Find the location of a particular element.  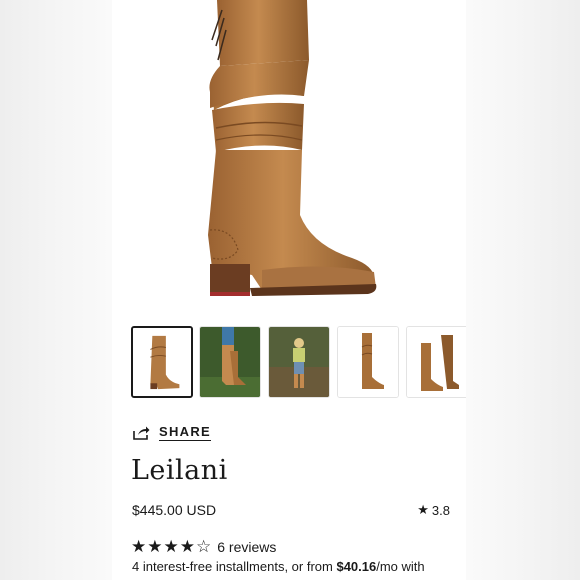

review-stars-row: ★ ★ ★ ★ ☆ 6 reviews is located at coordinates (203, 546).